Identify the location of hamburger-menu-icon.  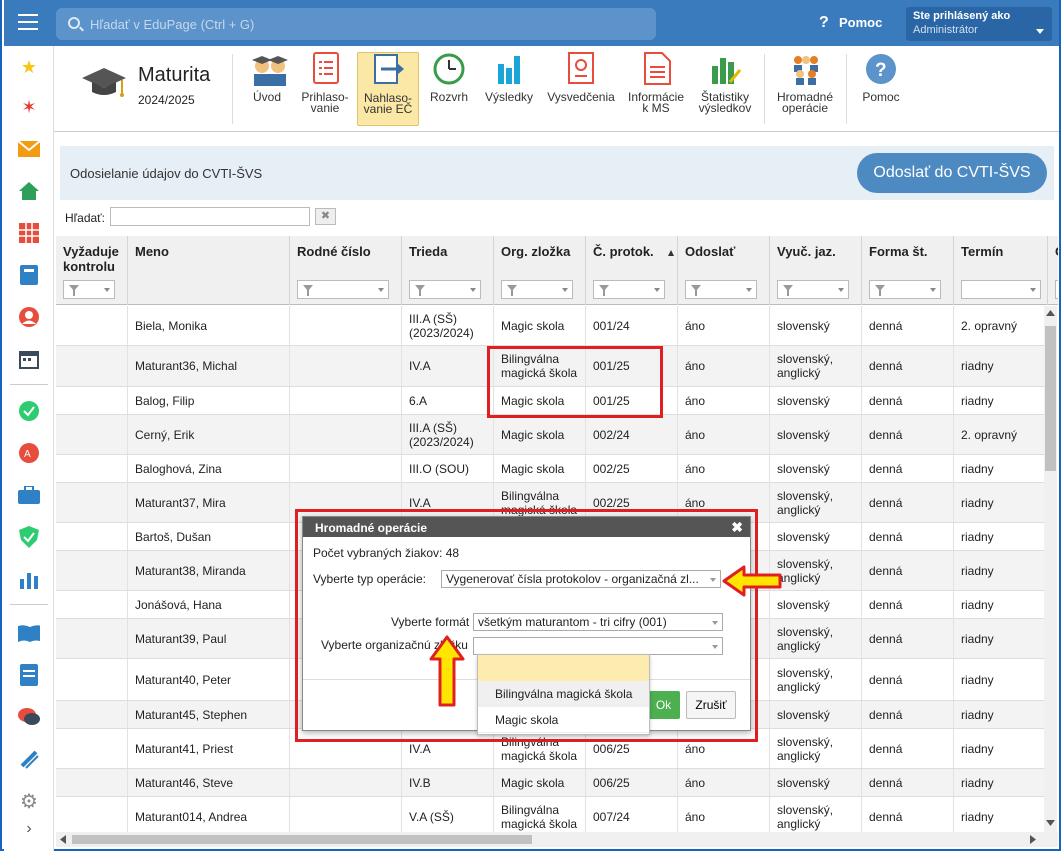
(28, 22).